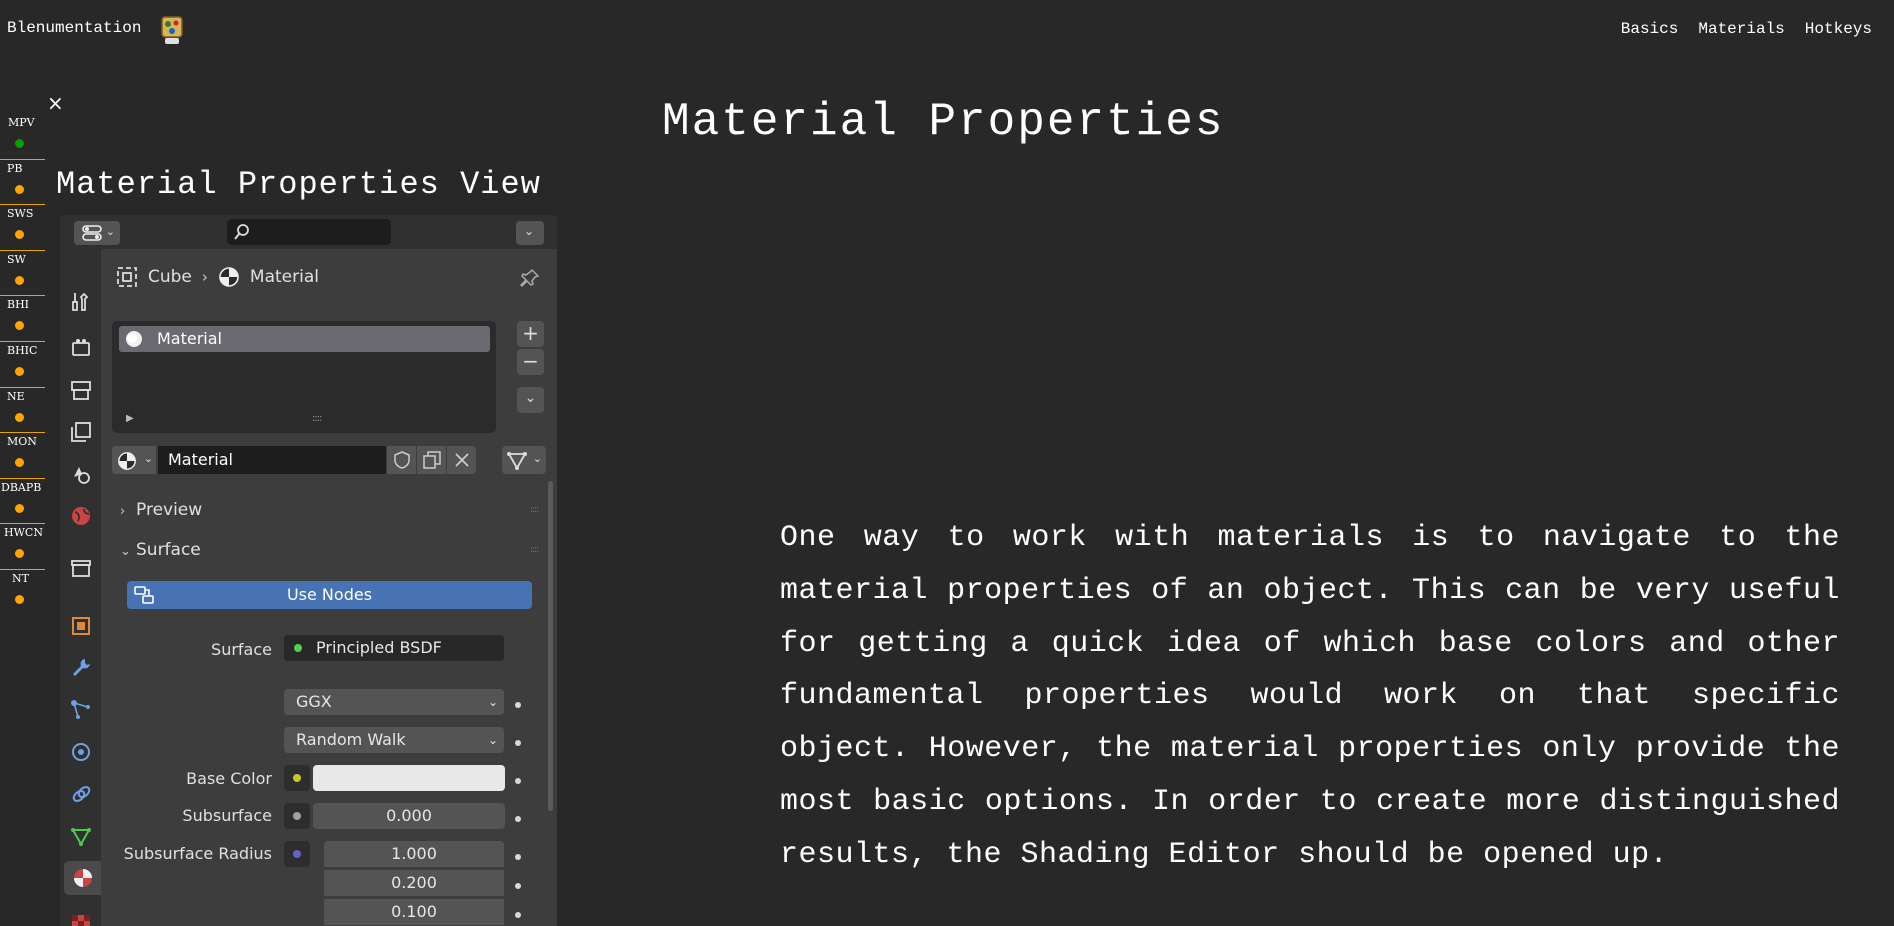  I want to click on radius-y-field: 0.200, so click(414, 883).